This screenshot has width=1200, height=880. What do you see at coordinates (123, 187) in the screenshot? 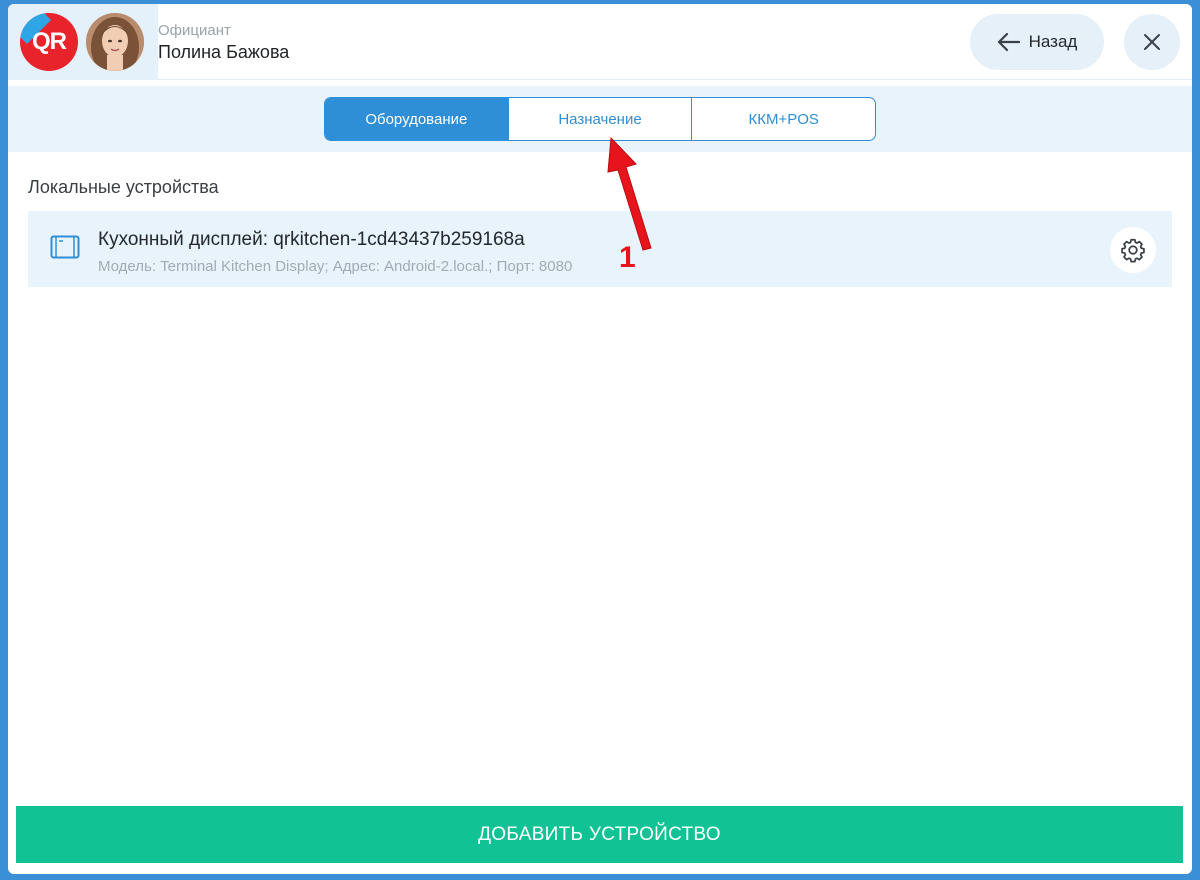
I see `section-title: Локальные устройства` at bounding box center [123, 187].